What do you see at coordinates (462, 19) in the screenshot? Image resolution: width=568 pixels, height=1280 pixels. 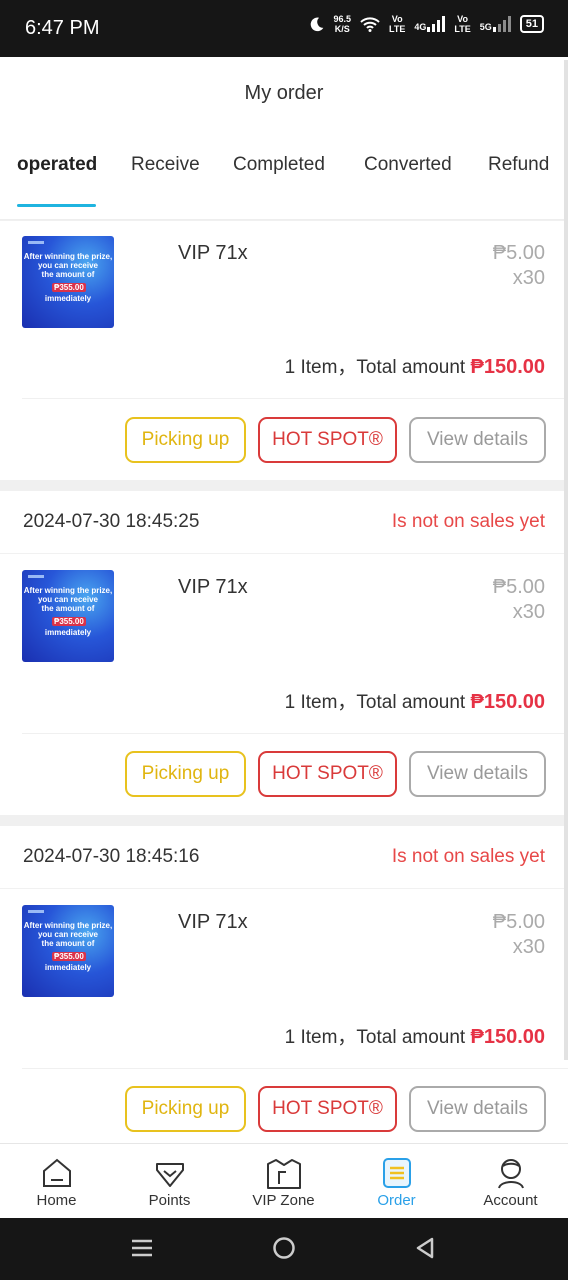 I see `volte-2-top: Vo` at bounding box center [462, 19].